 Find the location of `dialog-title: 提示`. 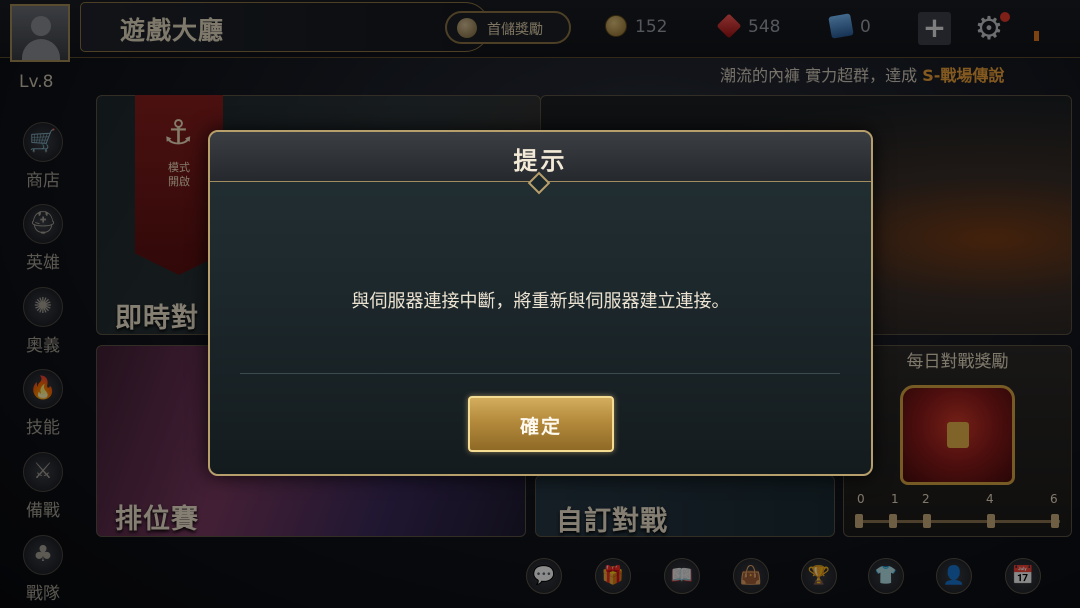

dialog-title: 提示 is located at coordinates (540, 161).